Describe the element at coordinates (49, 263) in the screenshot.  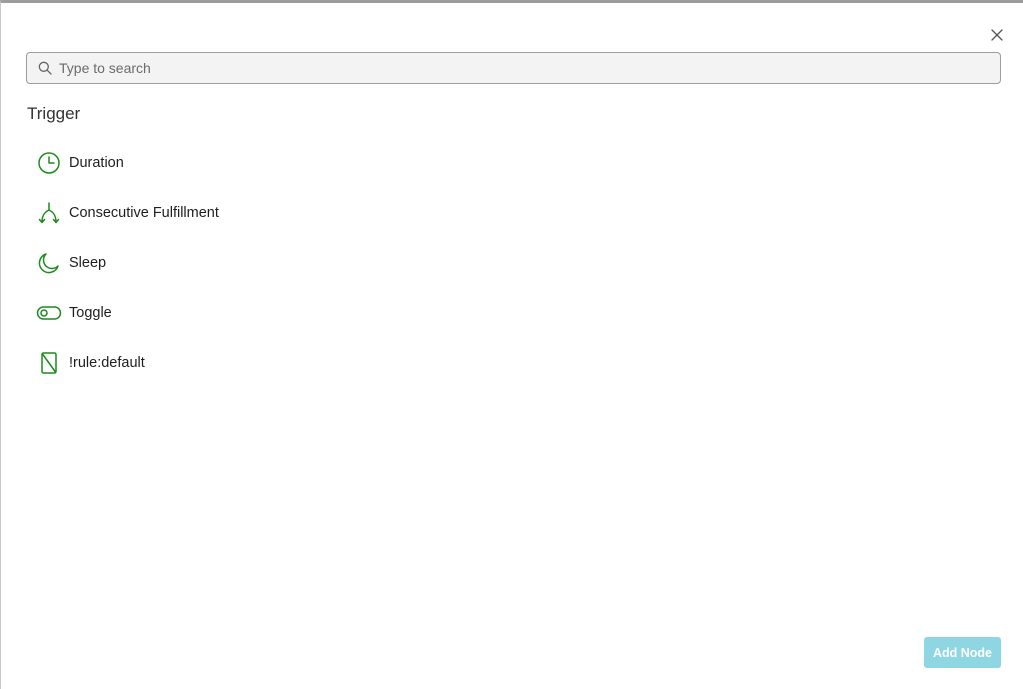
I see `moon-icon` at that location.